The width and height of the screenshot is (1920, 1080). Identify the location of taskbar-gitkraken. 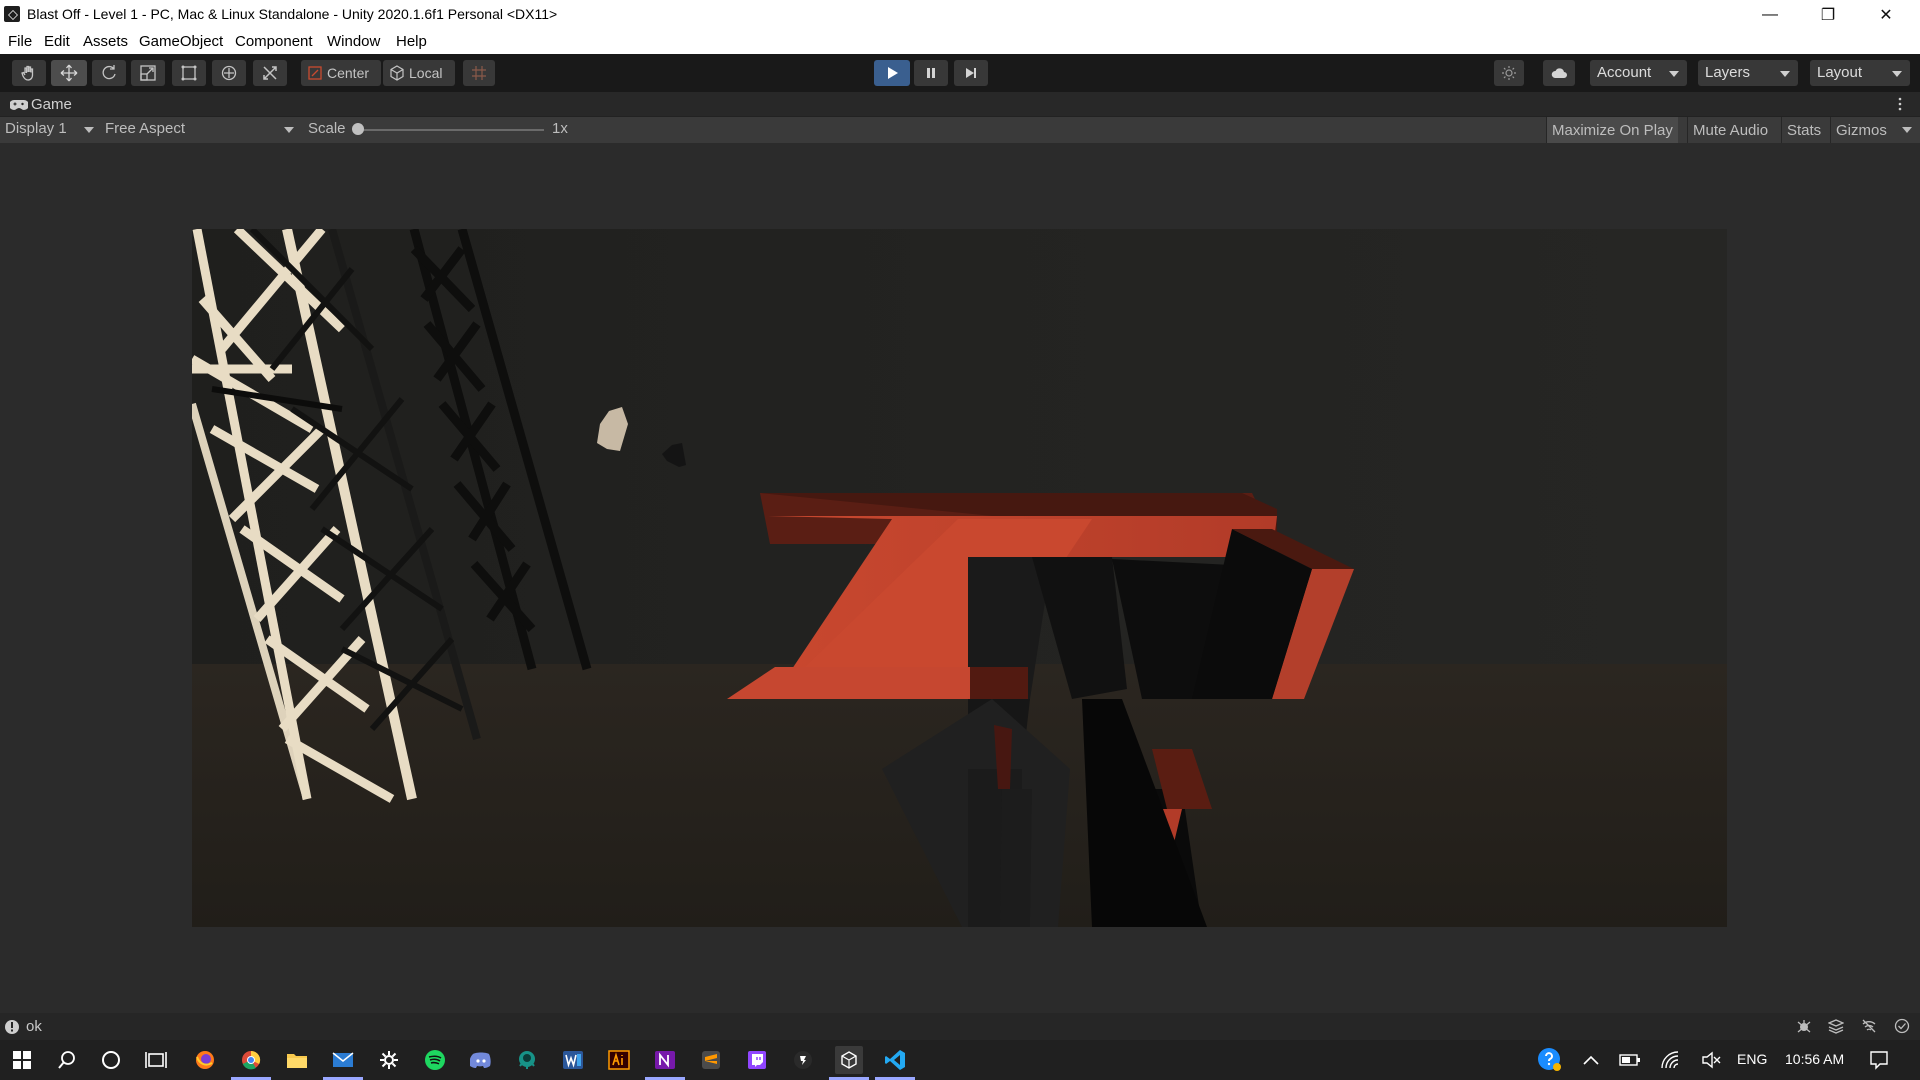
(527, 1060).